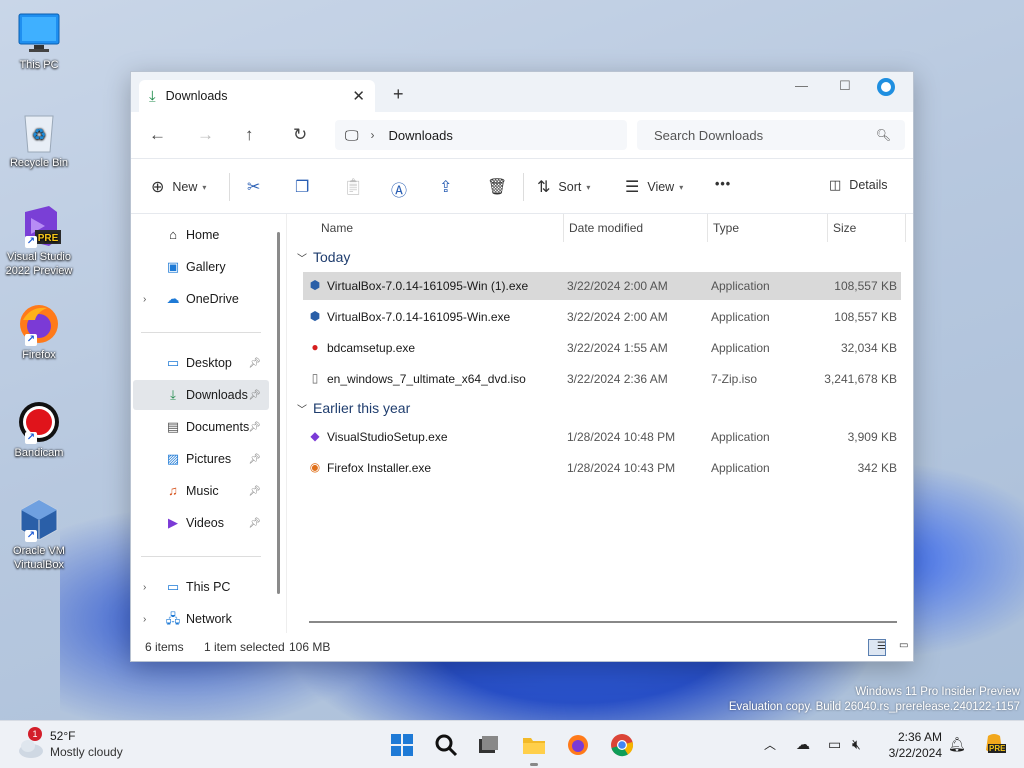  I want to click on copilot-button: PRE, so click(994, 744).